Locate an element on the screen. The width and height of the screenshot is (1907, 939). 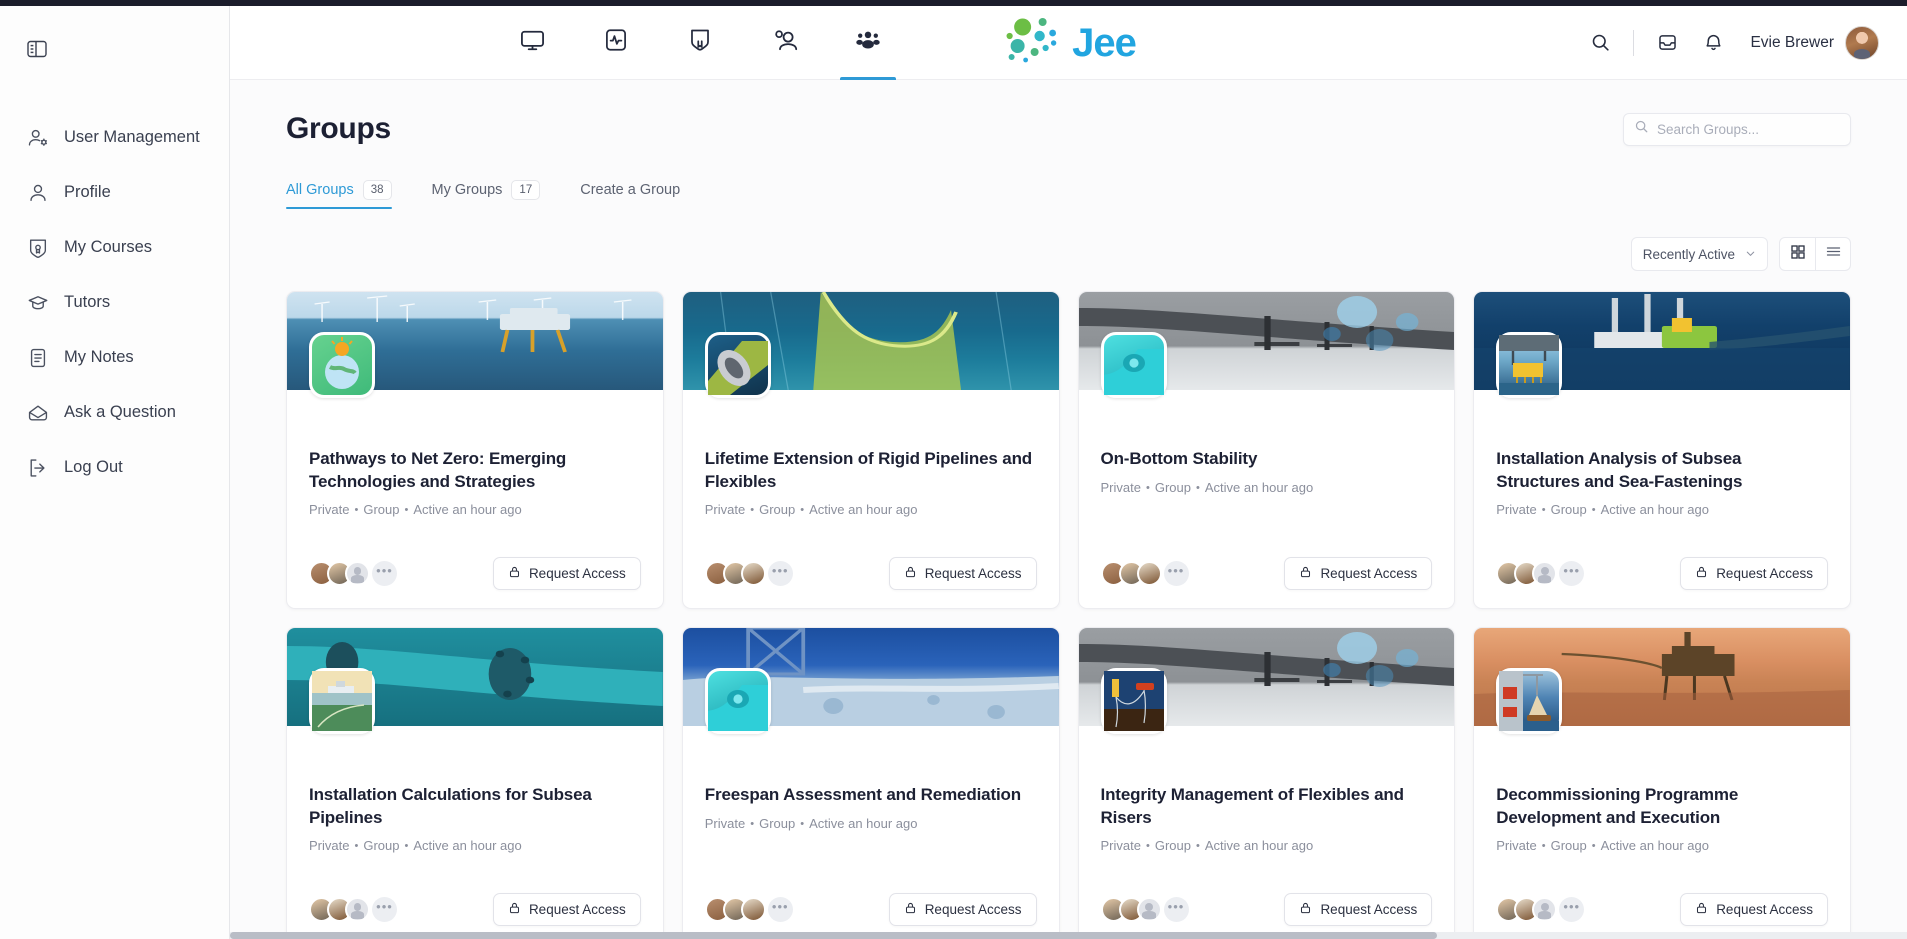
sidebar-item-my-notes: My Notes is located at coordinates (114, 357).